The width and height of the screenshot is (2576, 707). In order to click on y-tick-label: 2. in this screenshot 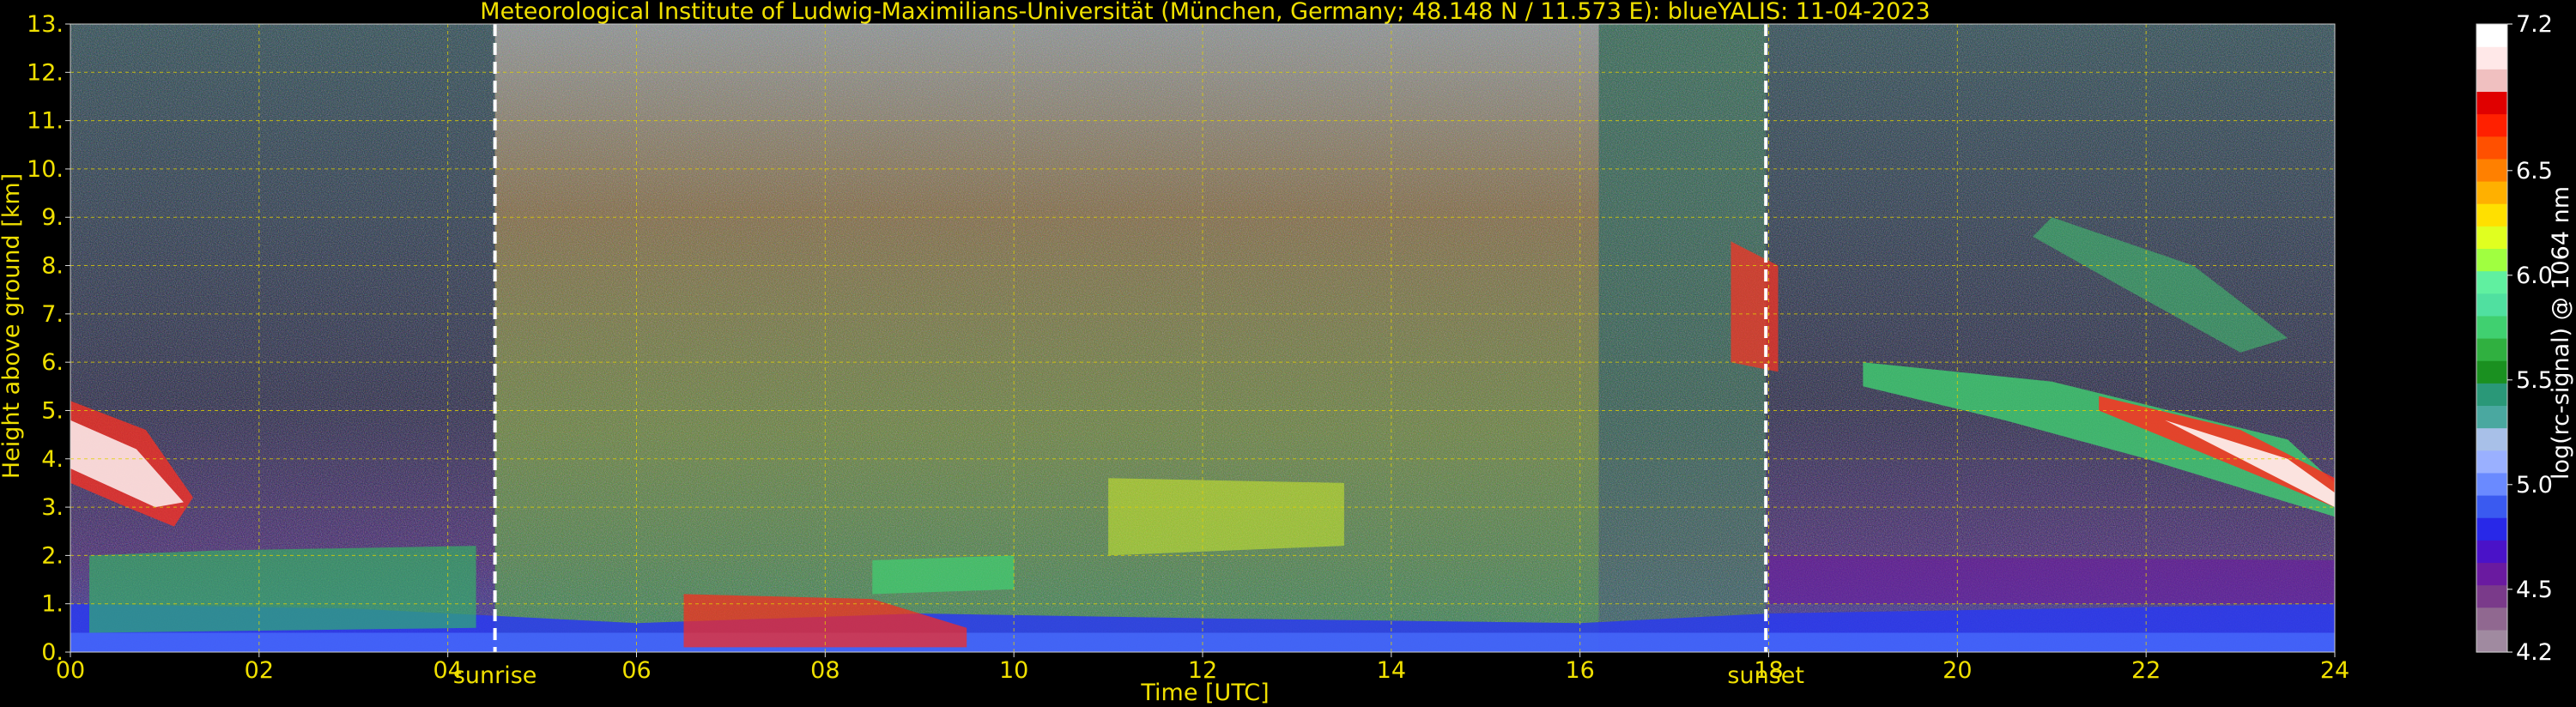, I will do `click(52, 555)`.